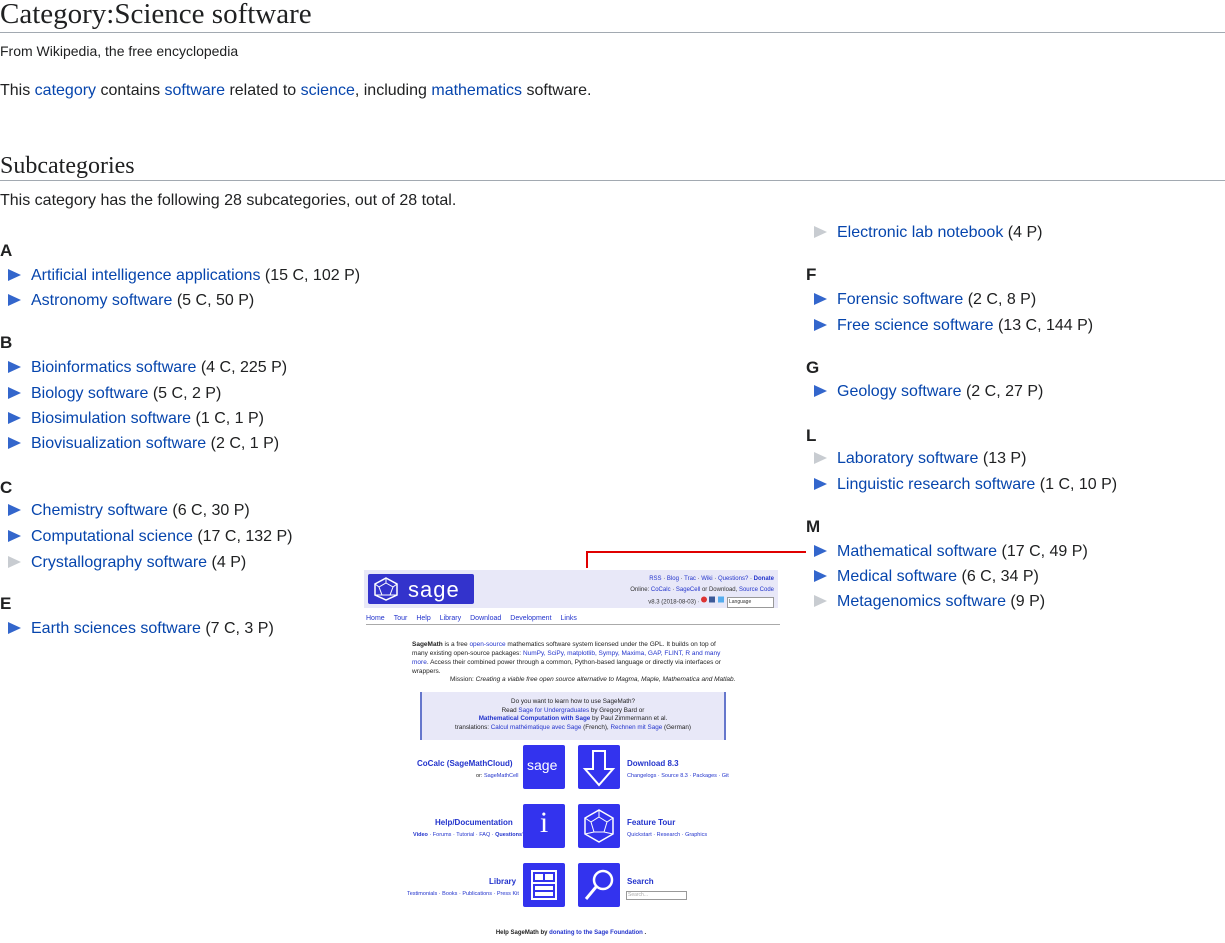 This screenshot has width=1225, height=943. Describe the element at coordinates (907, 458) in the screenshot. I see `subcategory-link: Laboratory software` at that location.